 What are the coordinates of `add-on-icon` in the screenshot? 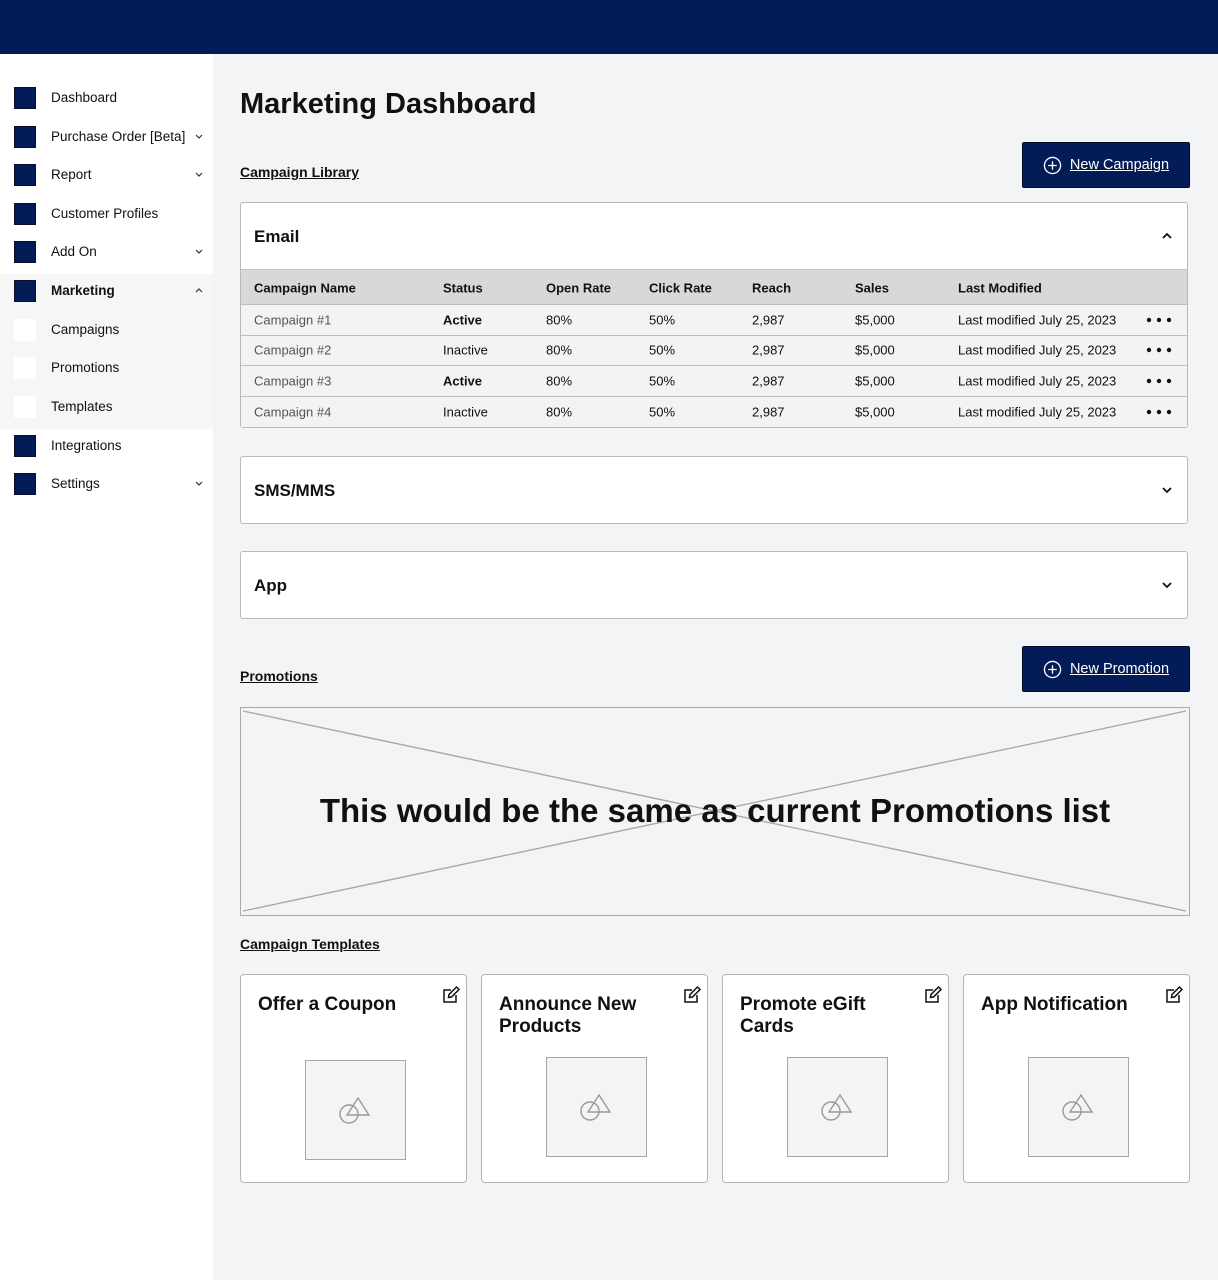 It's located at (25, 252).